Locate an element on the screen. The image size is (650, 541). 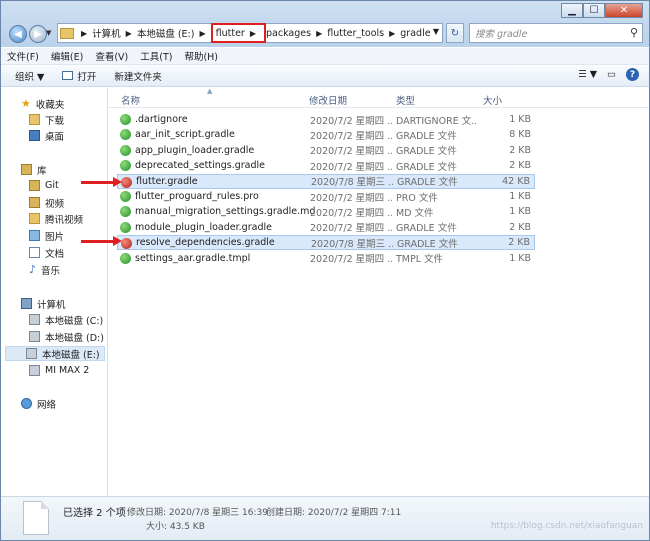
forward-button: ▶ is located at coordinates (38, 34).